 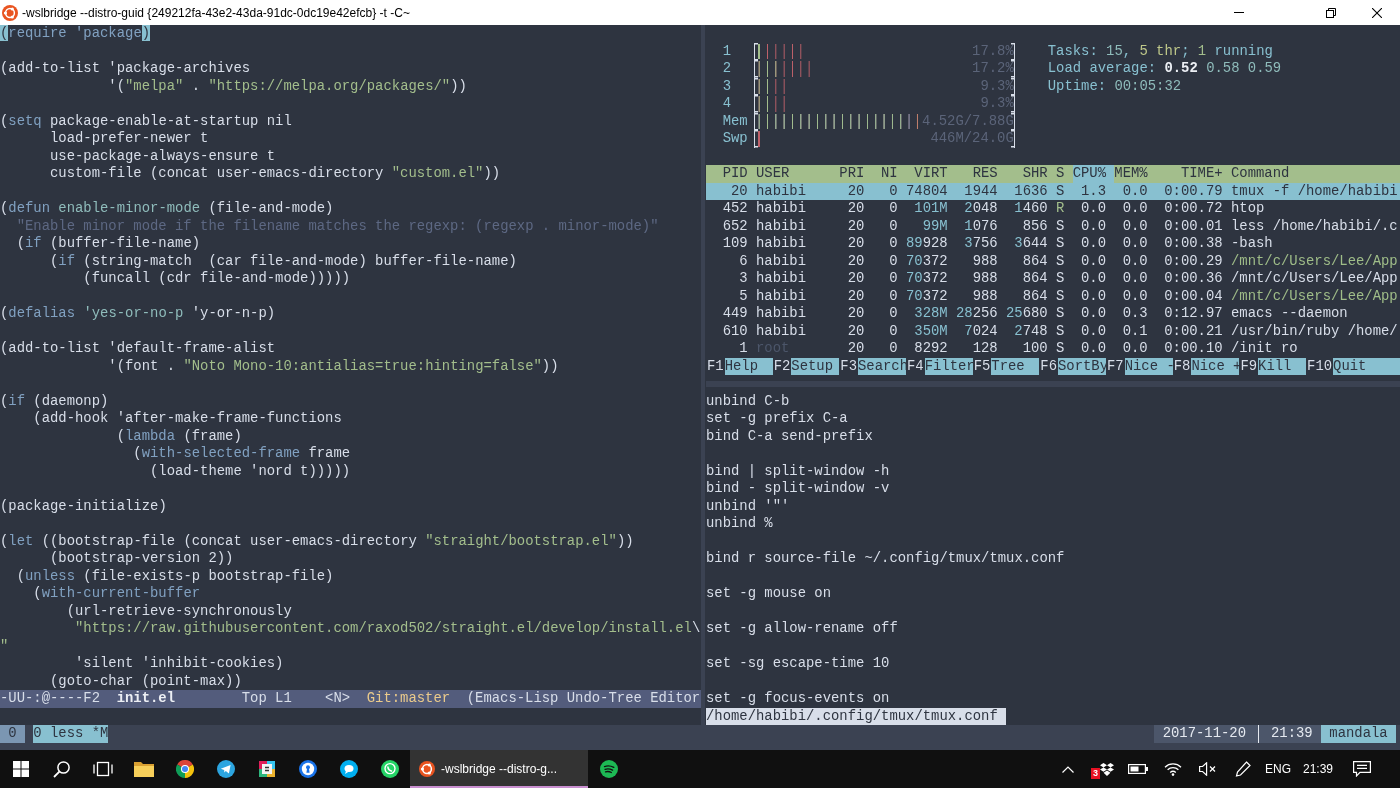 I want to click on meter-label: 1, so click(x=726, y=50).